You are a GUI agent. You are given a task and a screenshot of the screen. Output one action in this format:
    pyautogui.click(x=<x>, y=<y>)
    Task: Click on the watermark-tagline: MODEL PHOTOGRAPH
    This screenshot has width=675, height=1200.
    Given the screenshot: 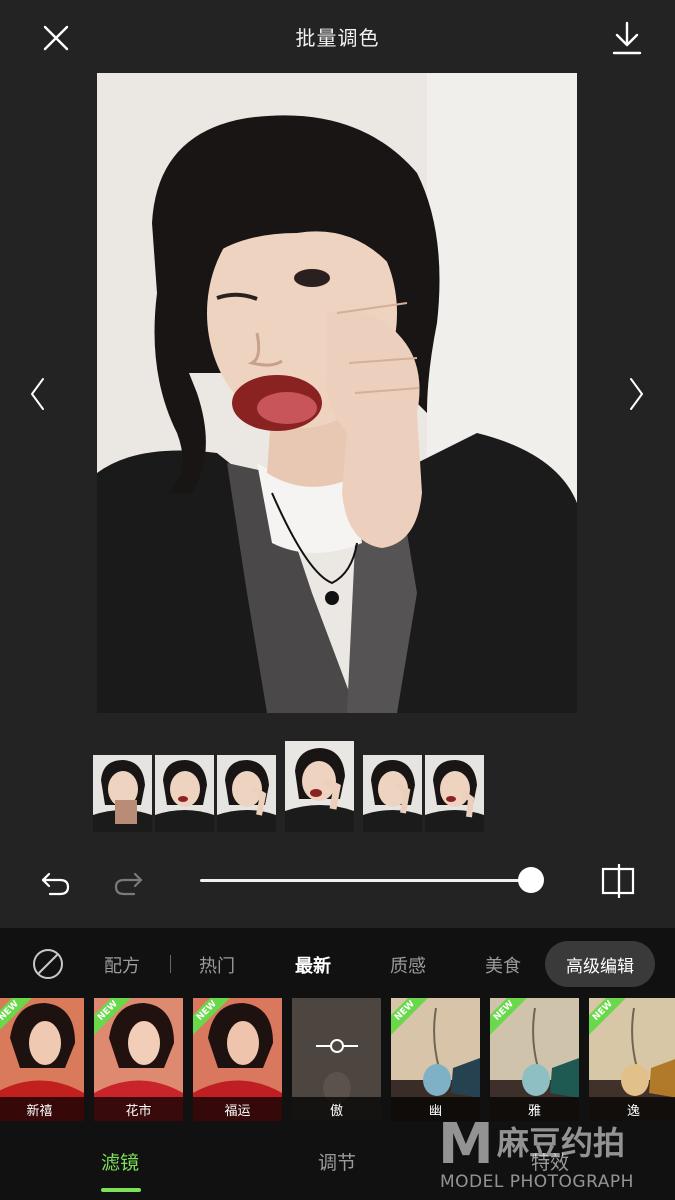 What is the action you would take?
    pyautogui.click(x=537, y=1182)
    